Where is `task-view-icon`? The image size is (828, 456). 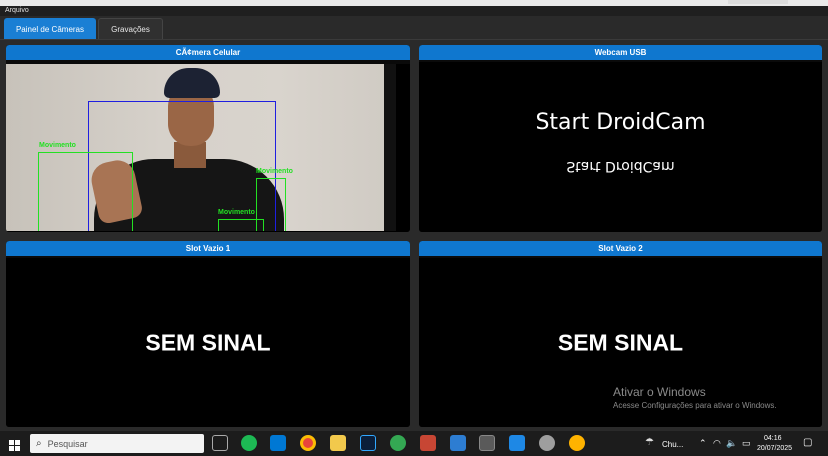
task-view-icon is located at coordinates (220, 443).